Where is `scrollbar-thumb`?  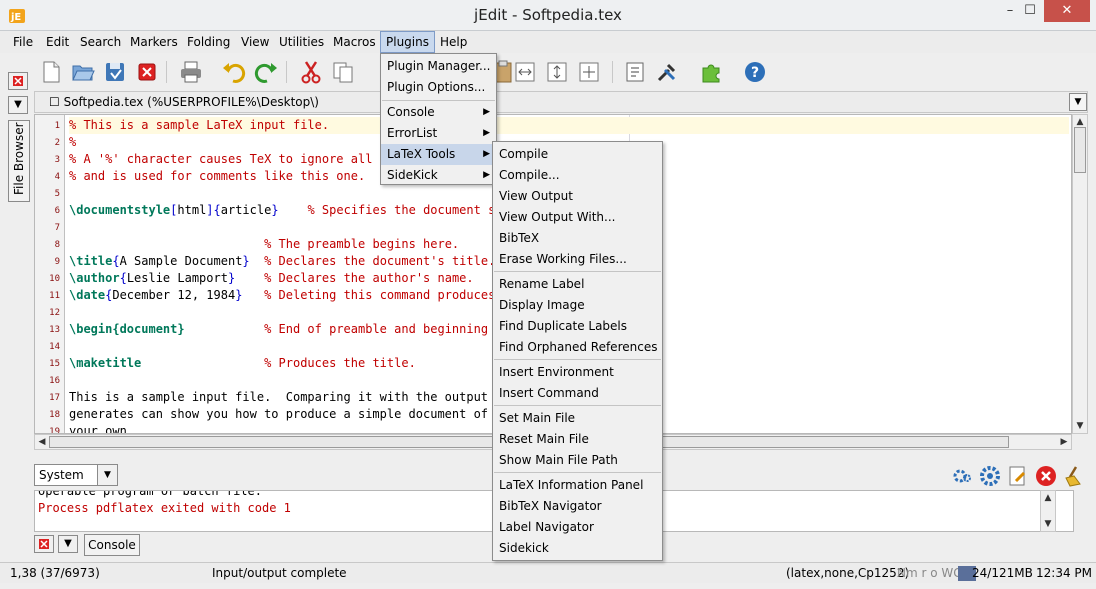
scrollbar-thumb is located at coordinates (1080, 150).